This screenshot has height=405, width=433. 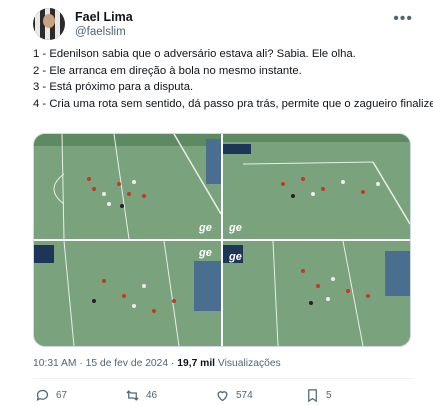 I want to click on repost-count: 46, so click(x=152, y=395).